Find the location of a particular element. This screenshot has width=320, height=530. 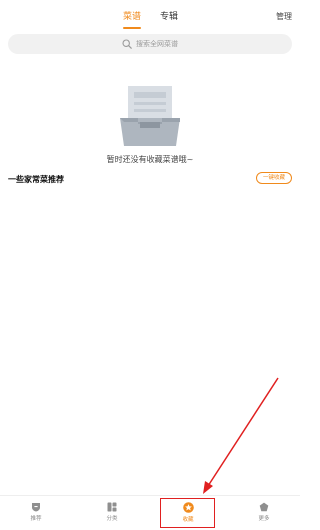

nav-recommend: 推荐 is located at coordinates (36, 515).